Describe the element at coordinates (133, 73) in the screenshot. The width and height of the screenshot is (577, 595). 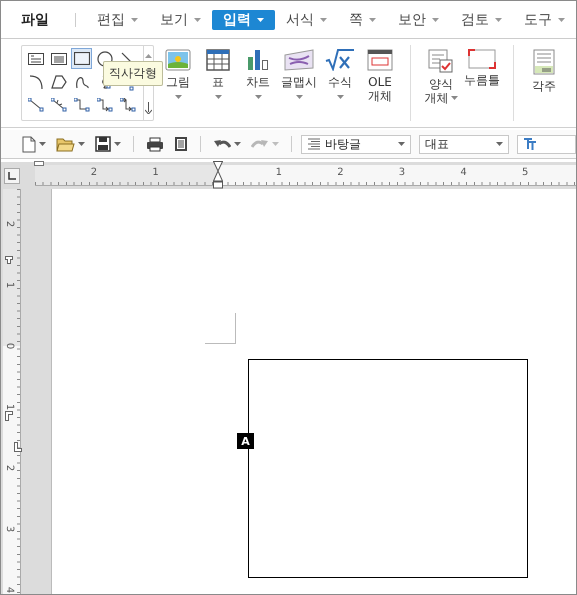
I see `tooltip: 직사각형` at that location.